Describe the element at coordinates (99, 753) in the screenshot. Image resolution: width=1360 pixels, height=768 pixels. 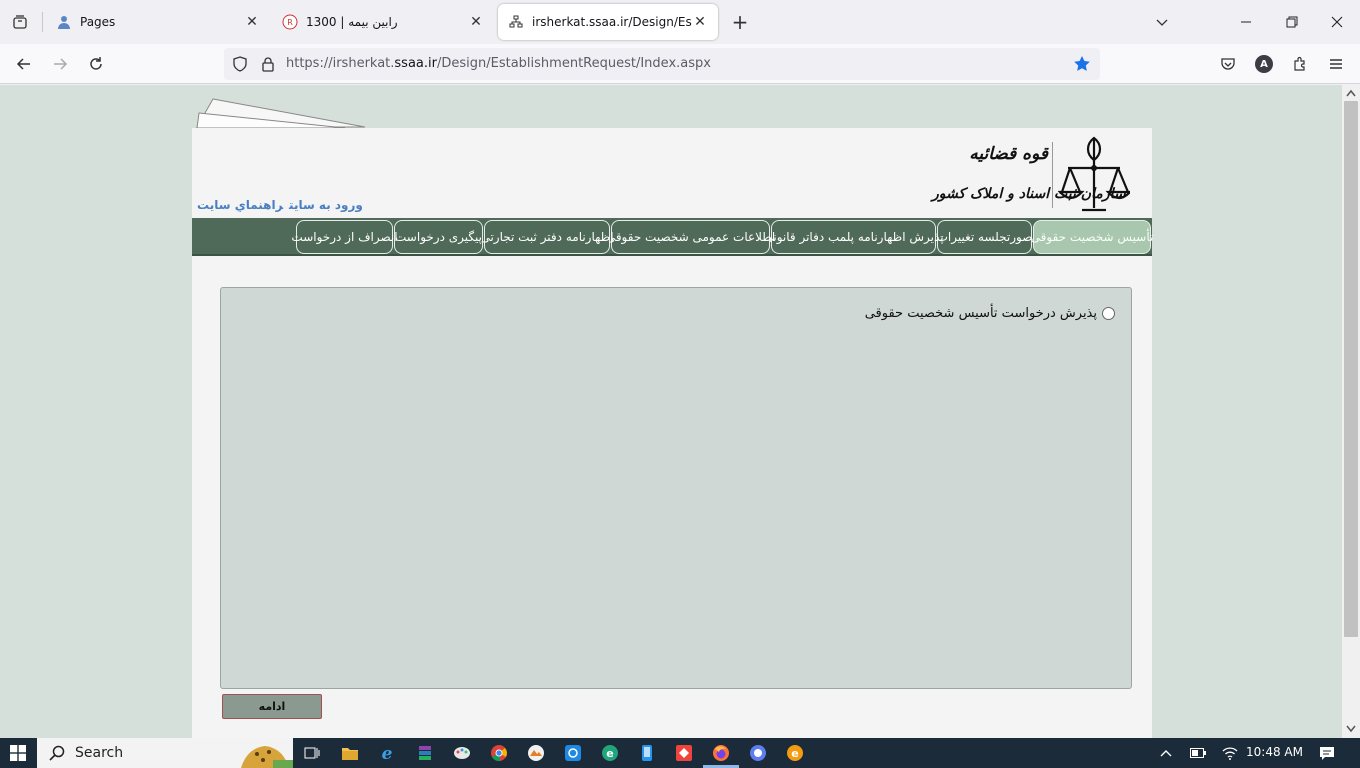
I see `search-label: Search` at that location.